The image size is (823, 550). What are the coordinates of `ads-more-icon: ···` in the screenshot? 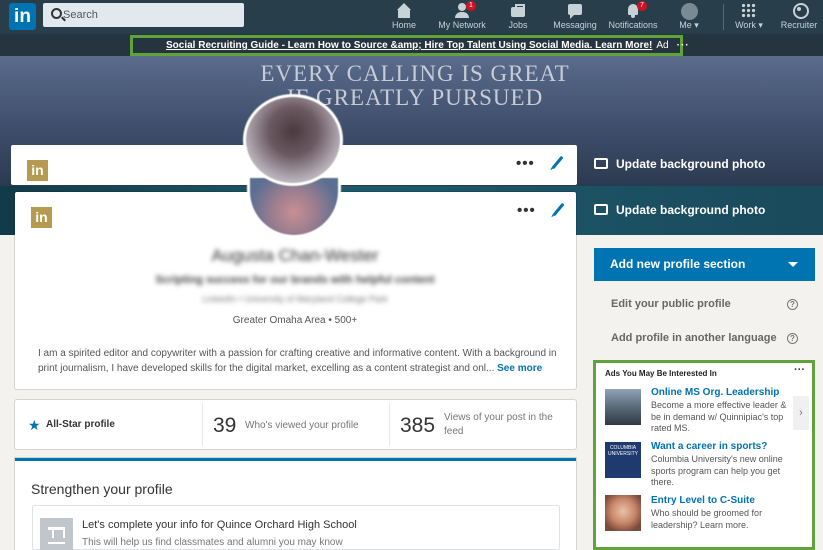 It's located at (799, 370).